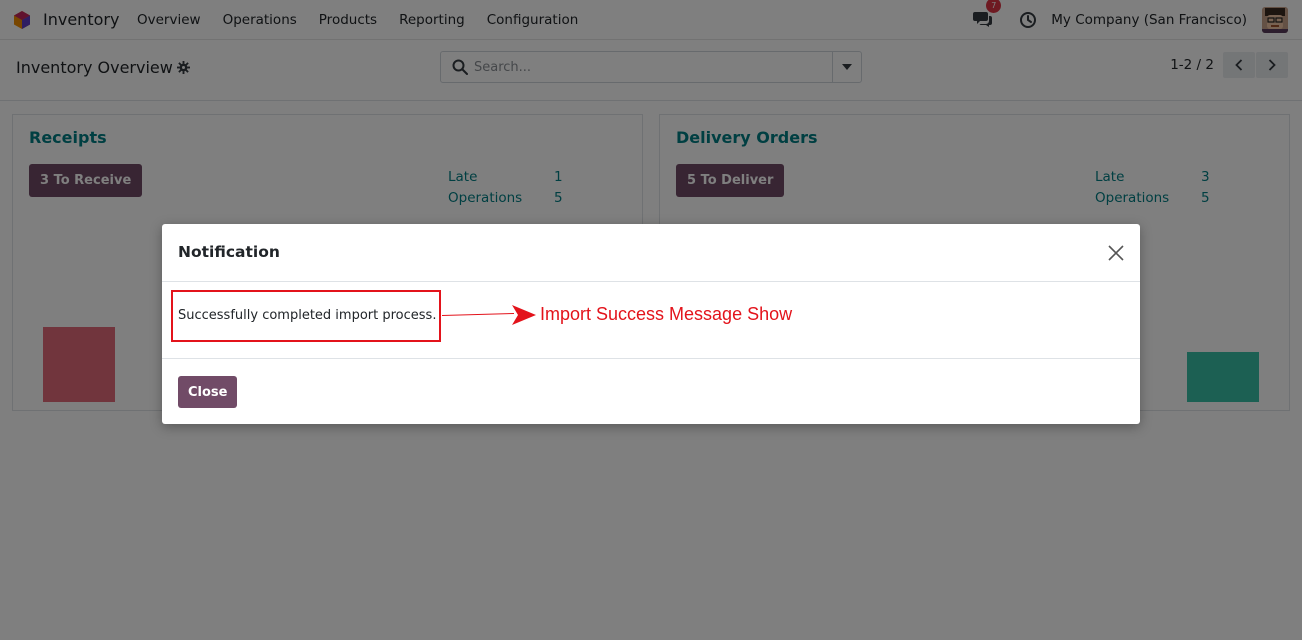 This screenshot has width=1302, height=640. I want to click on modal-footer: Close, so click(651, 391).